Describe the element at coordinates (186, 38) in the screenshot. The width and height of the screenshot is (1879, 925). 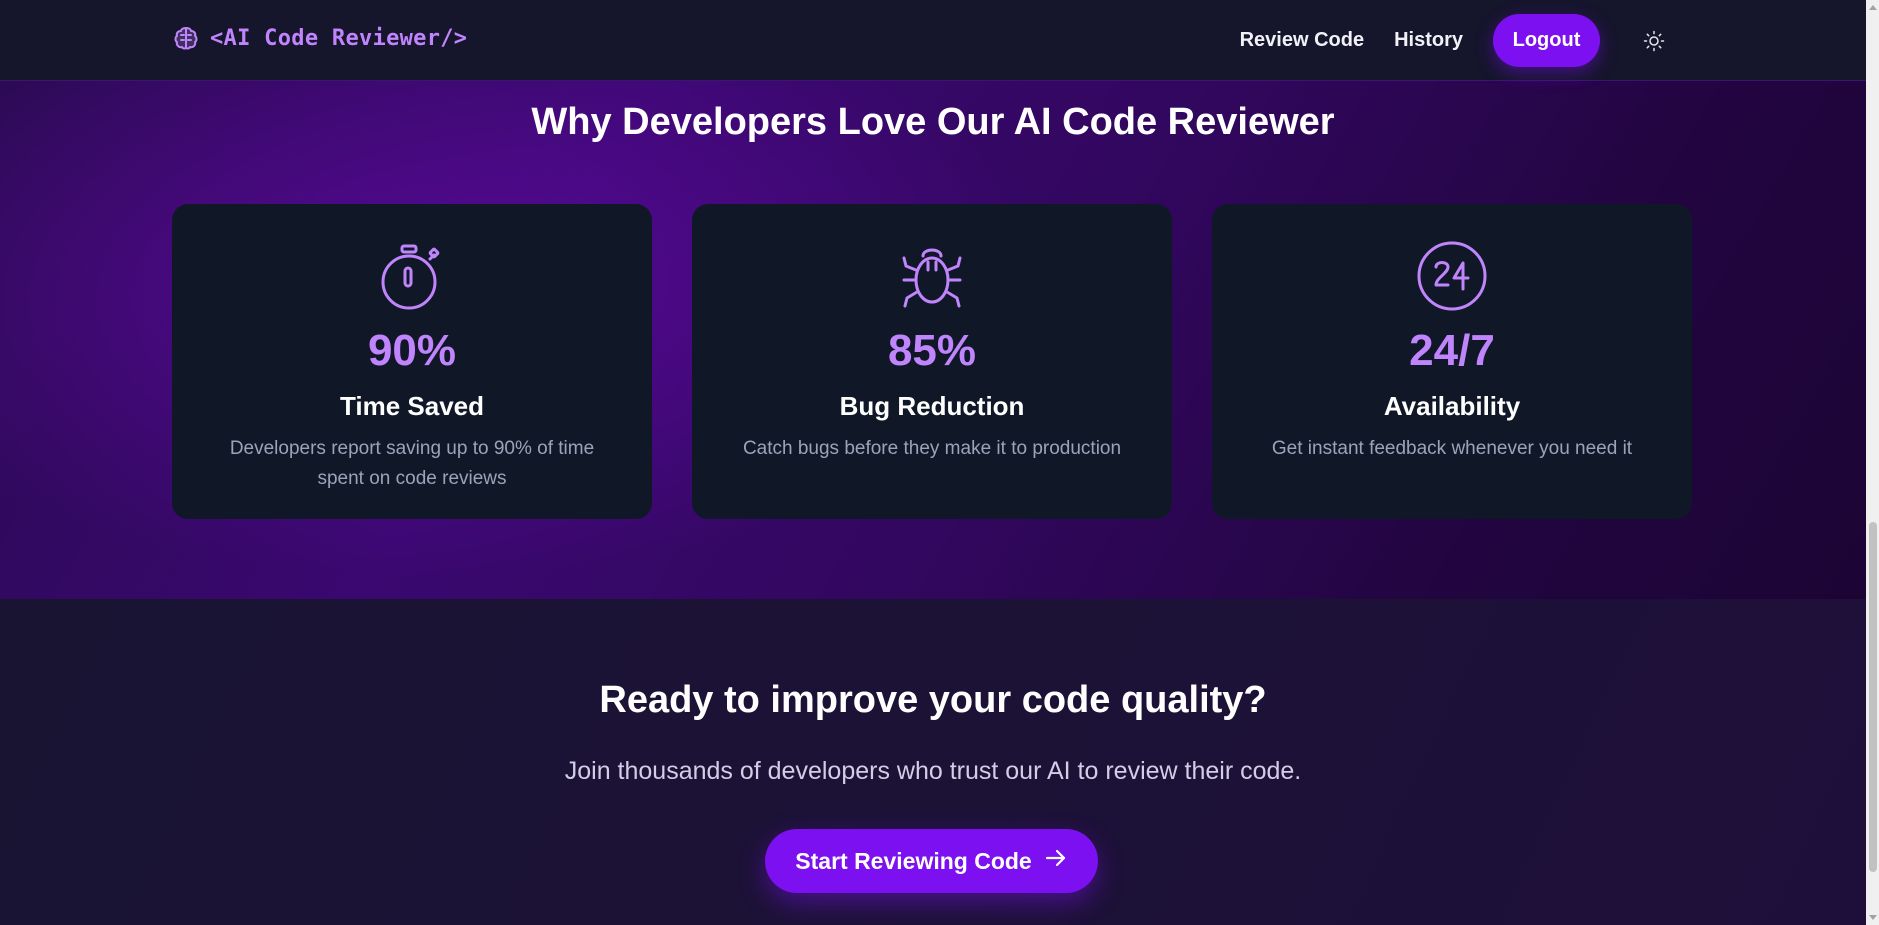
I see `brain-icon` at that location.